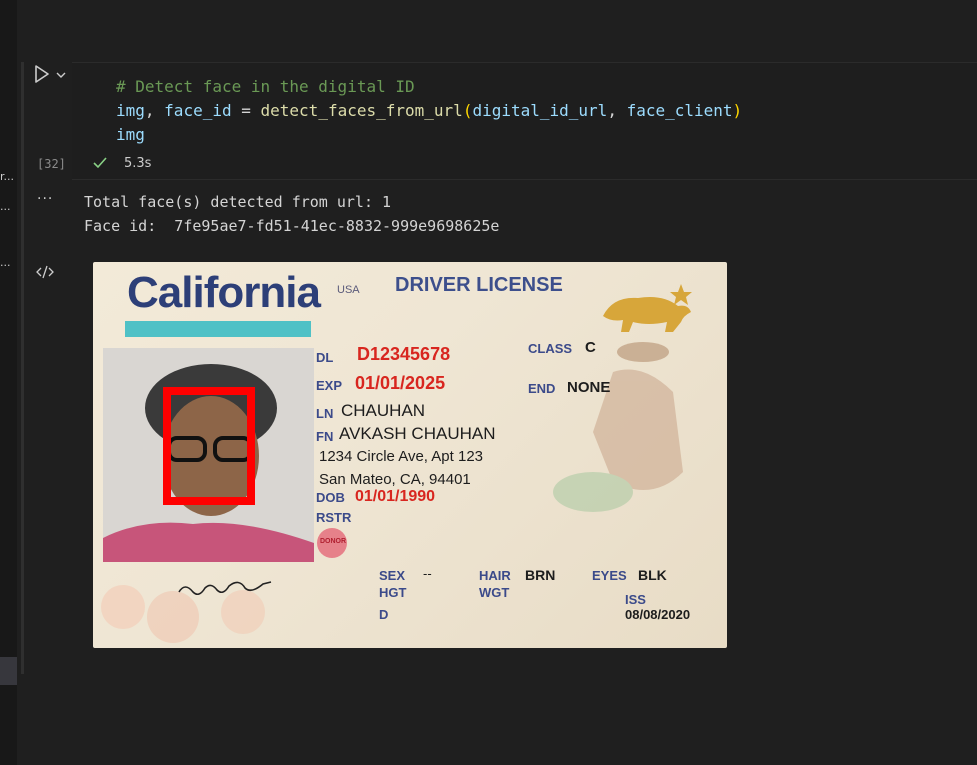  Describe the element at coordinates (130, 110) in the screenshot. I see `code-token: img` at that location.